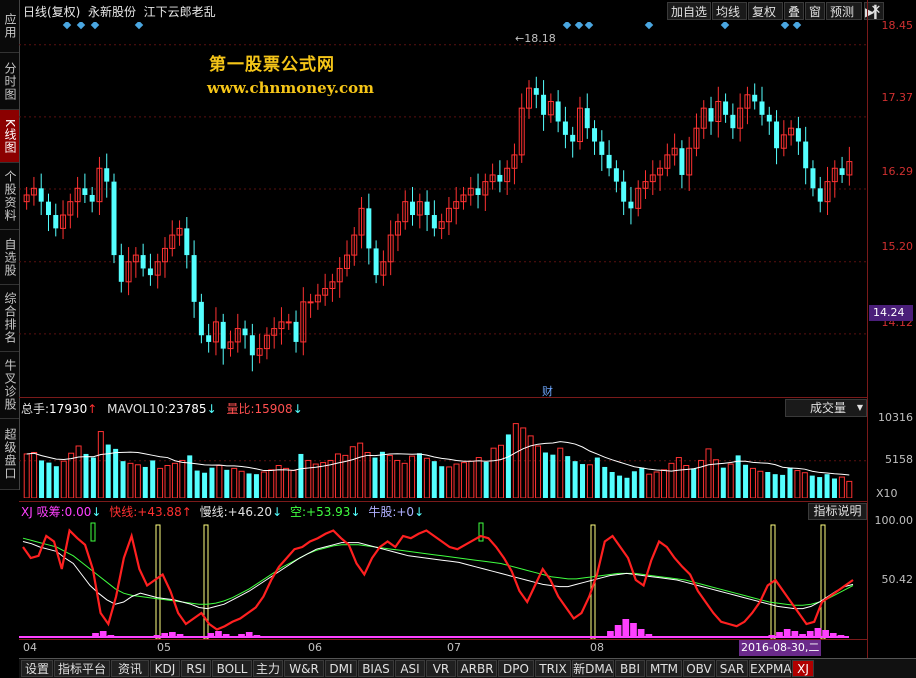 This screenshot has width=916, height=678. I want to click on volume-indicator-select: 成交量 ▼, so click(826, 408).